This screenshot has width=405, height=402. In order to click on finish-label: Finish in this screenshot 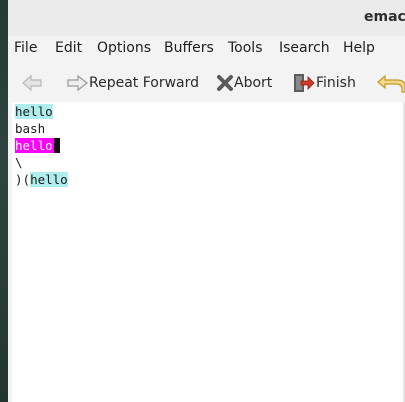, I will do `click(336, 83)`.